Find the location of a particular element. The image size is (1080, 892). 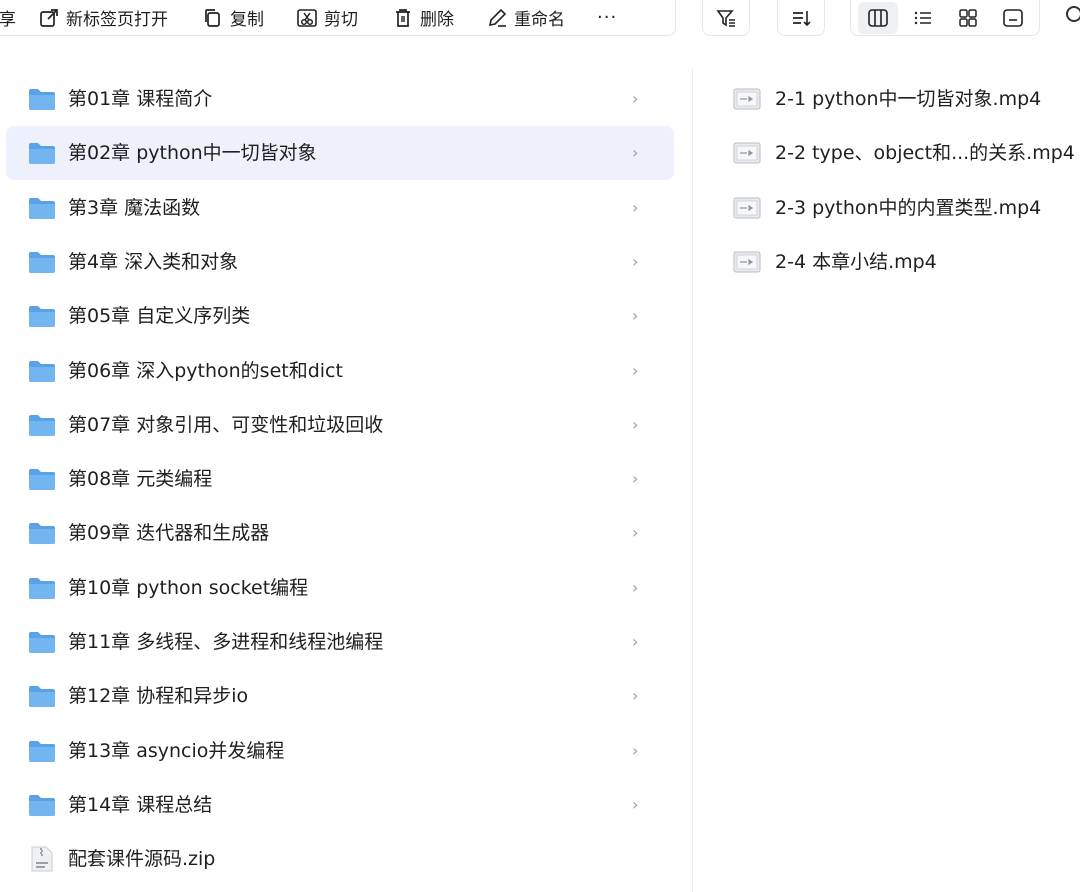

folder-name: 第01章 课程简介 is located at coordinates (140, 99).